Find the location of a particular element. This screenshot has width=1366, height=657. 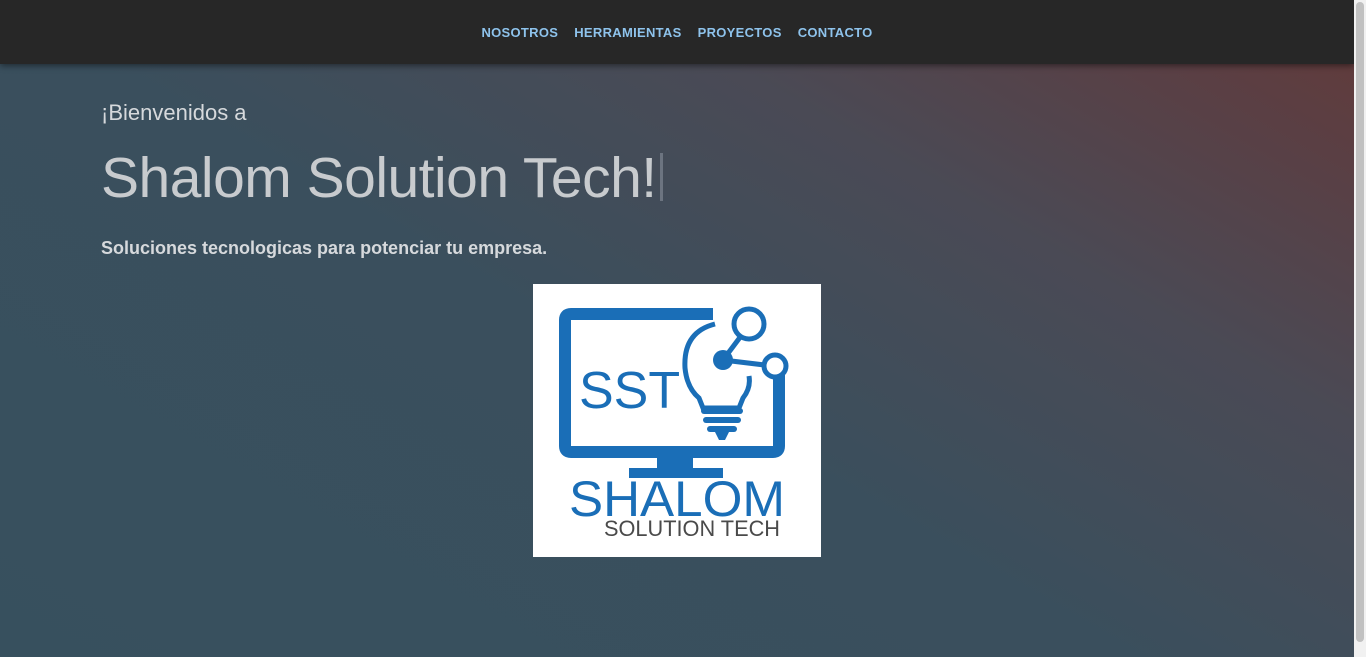

network-node-top is located at coordinates (749, 324).